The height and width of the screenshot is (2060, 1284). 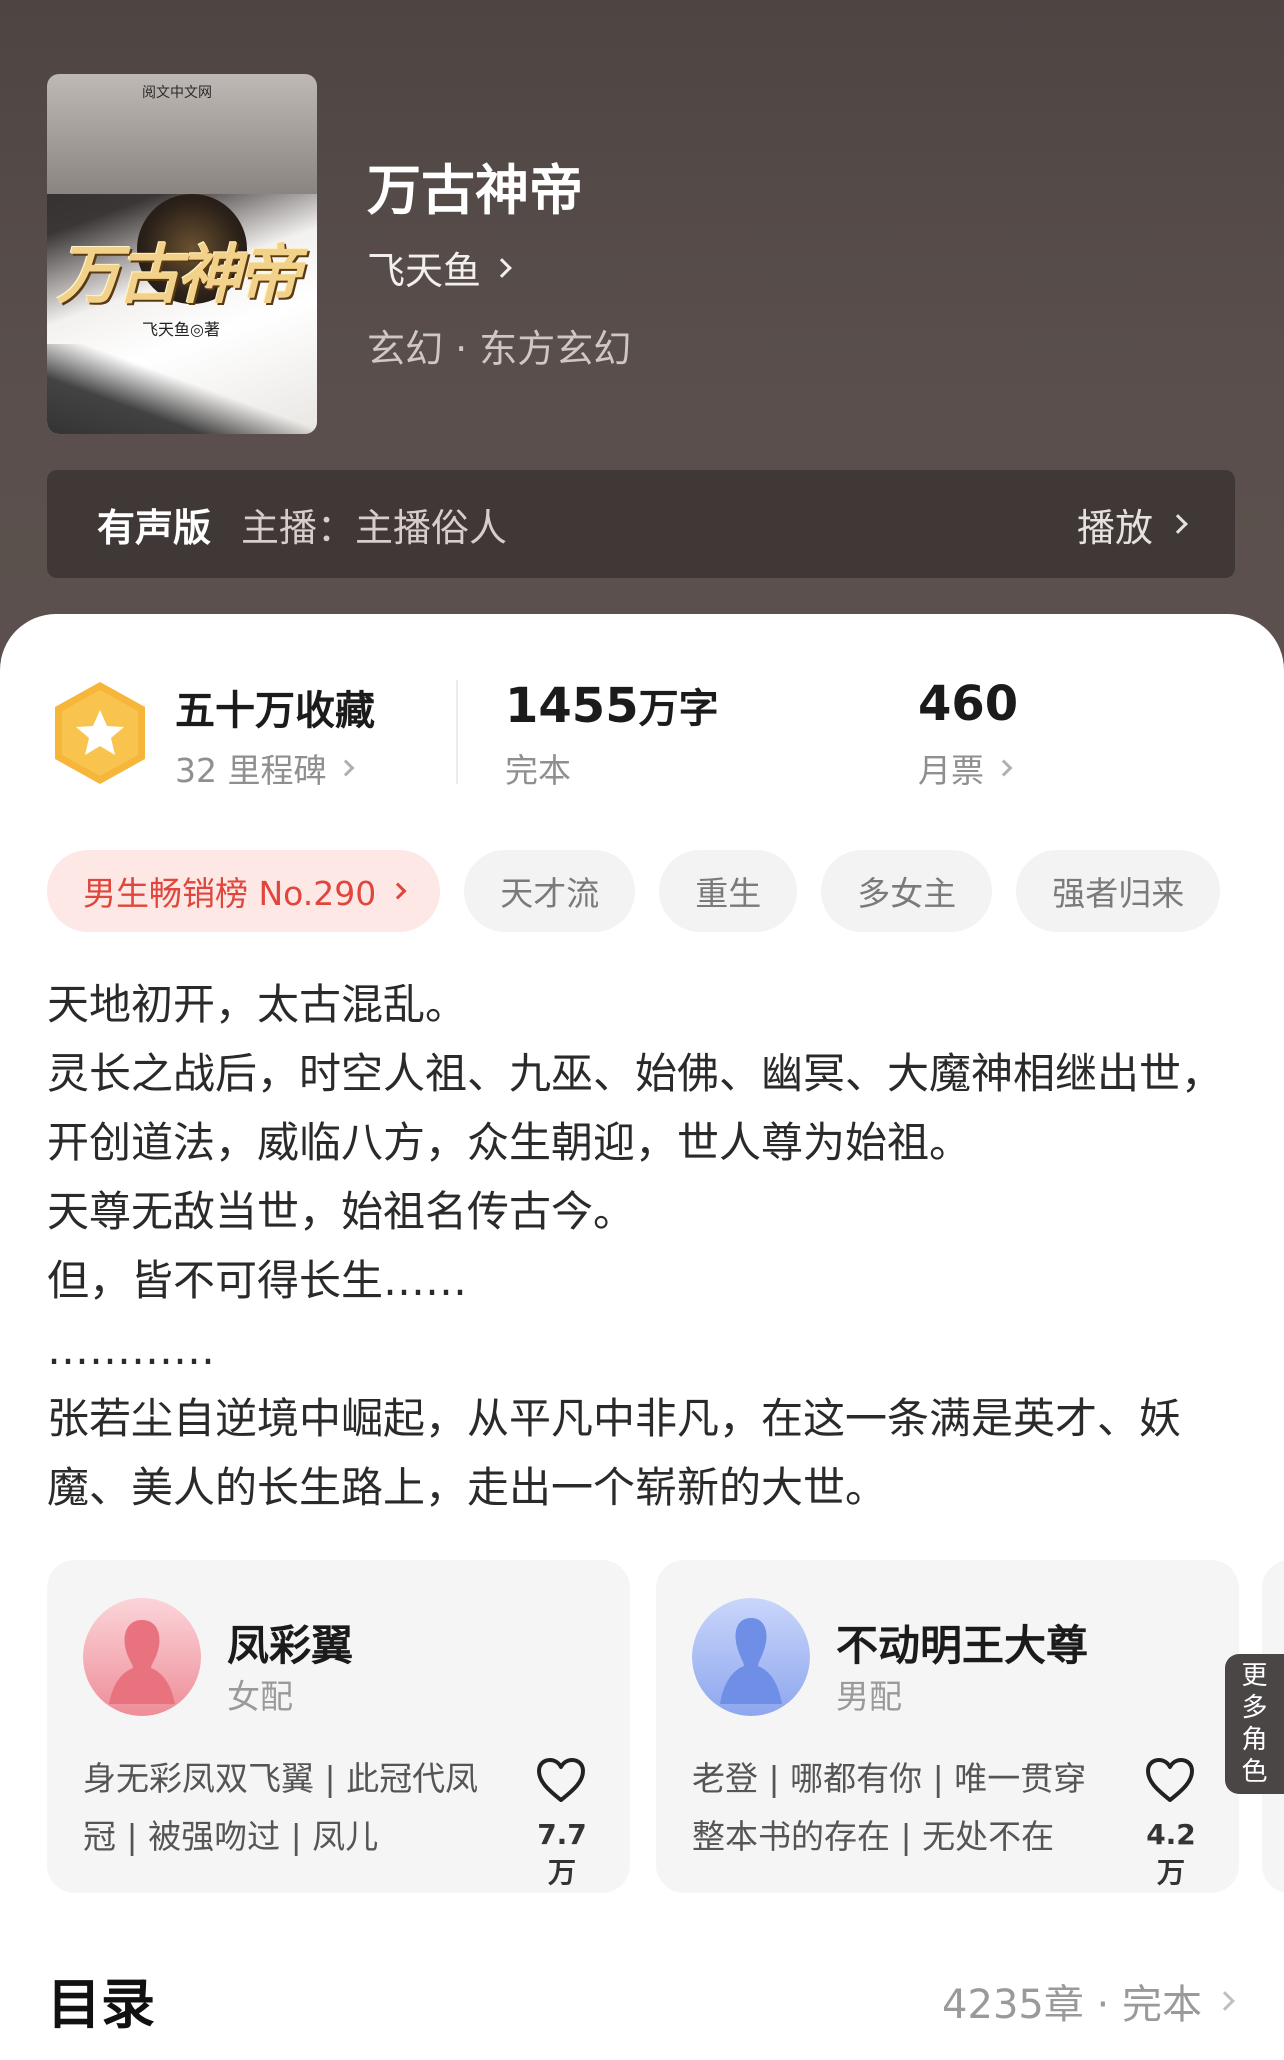 I want to click on word-count-value: 1455, so click(x=572, y=706).